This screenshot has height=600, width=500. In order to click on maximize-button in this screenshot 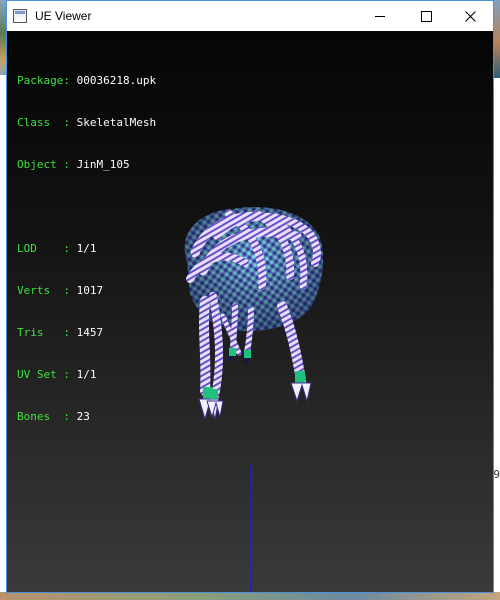, I will do `click(426, 16)`.